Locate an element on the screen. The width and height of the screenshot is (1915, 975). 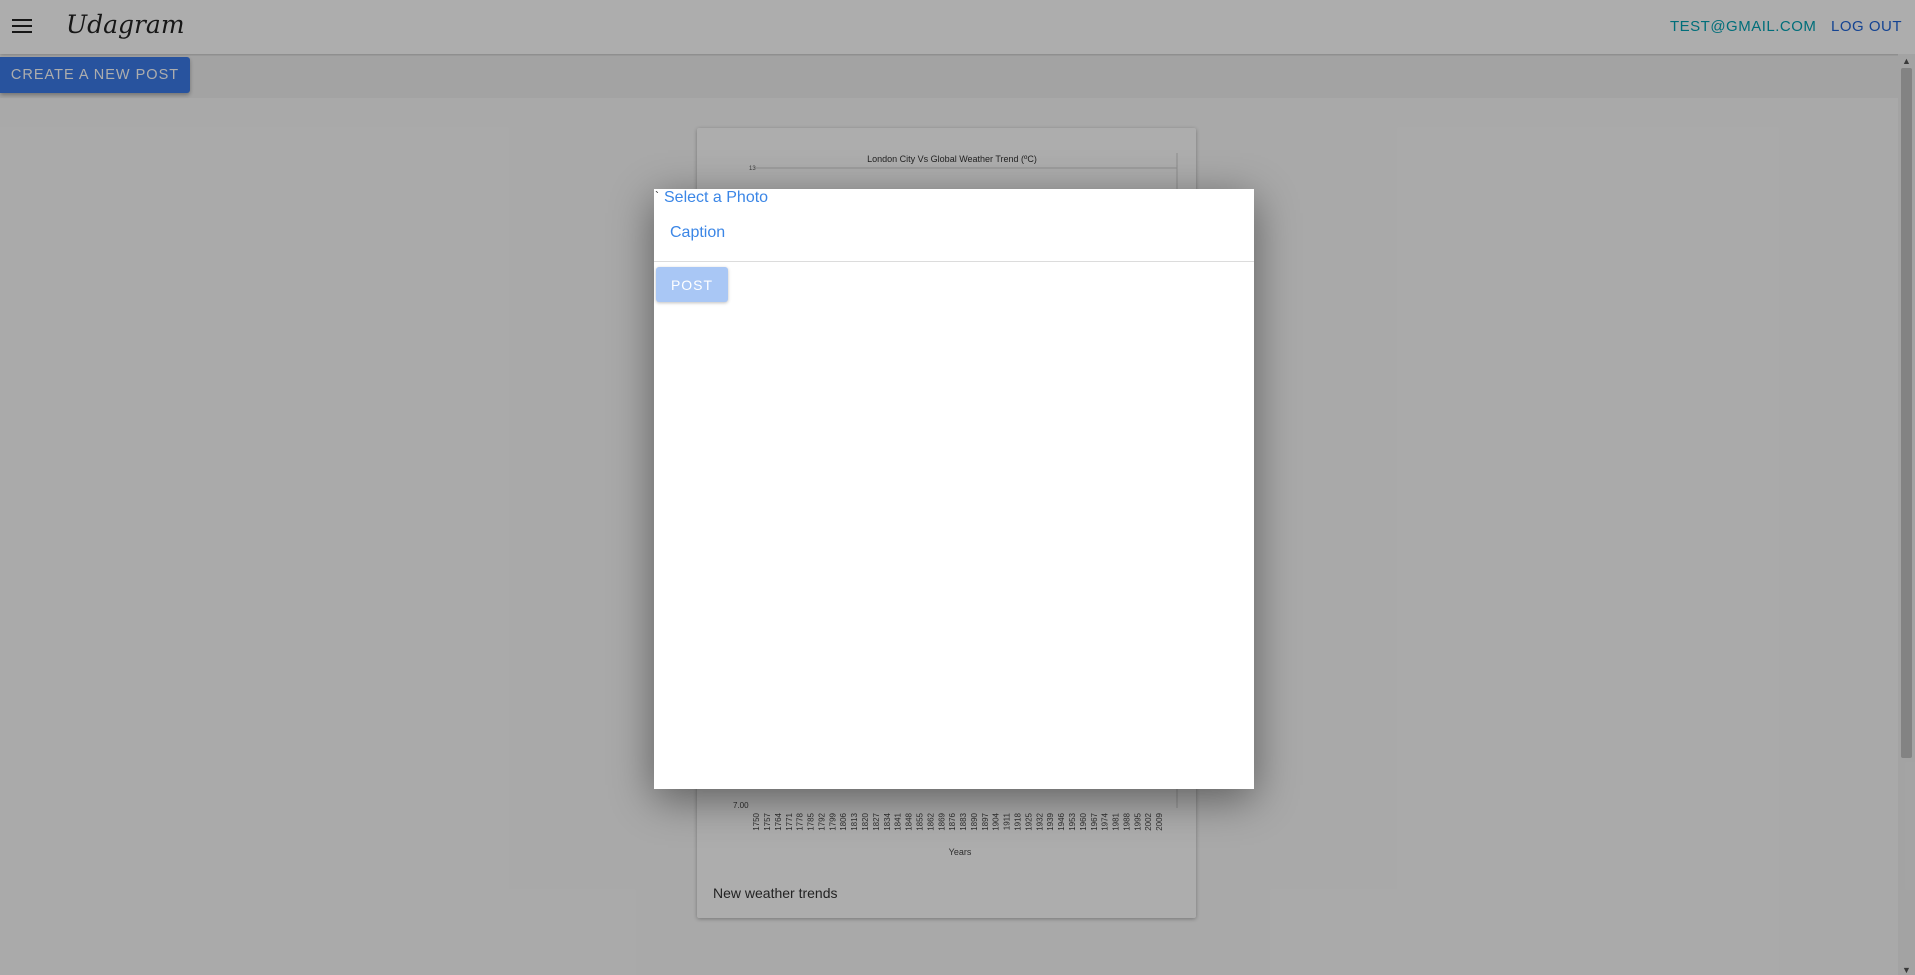
post-button: POST is located at coordinates (692, 284).